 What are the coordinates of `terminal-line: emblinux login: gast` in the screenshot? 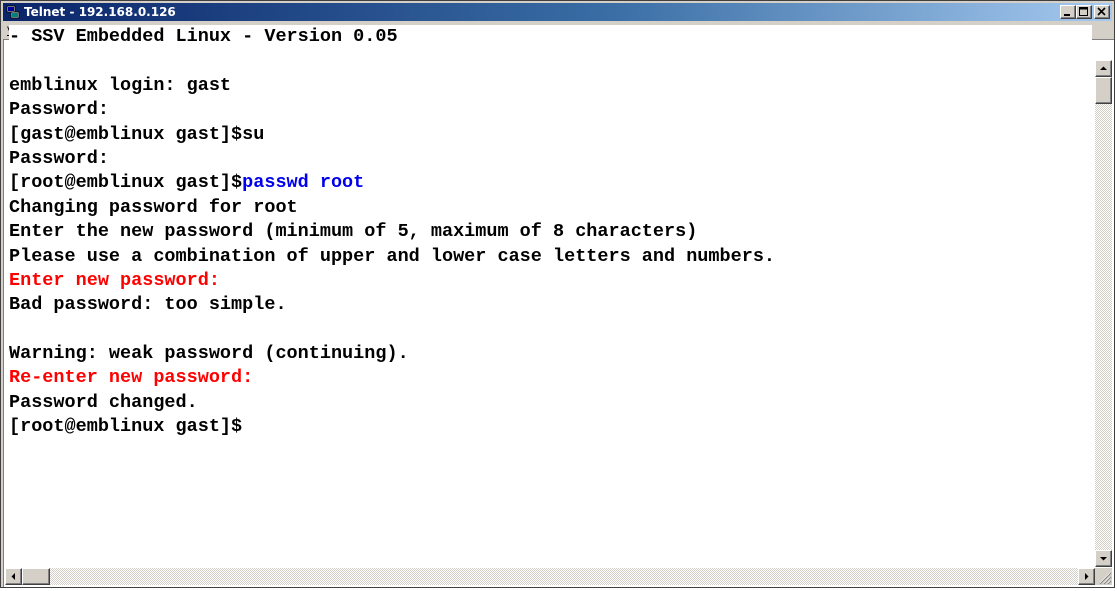 It's located at (550, 86).